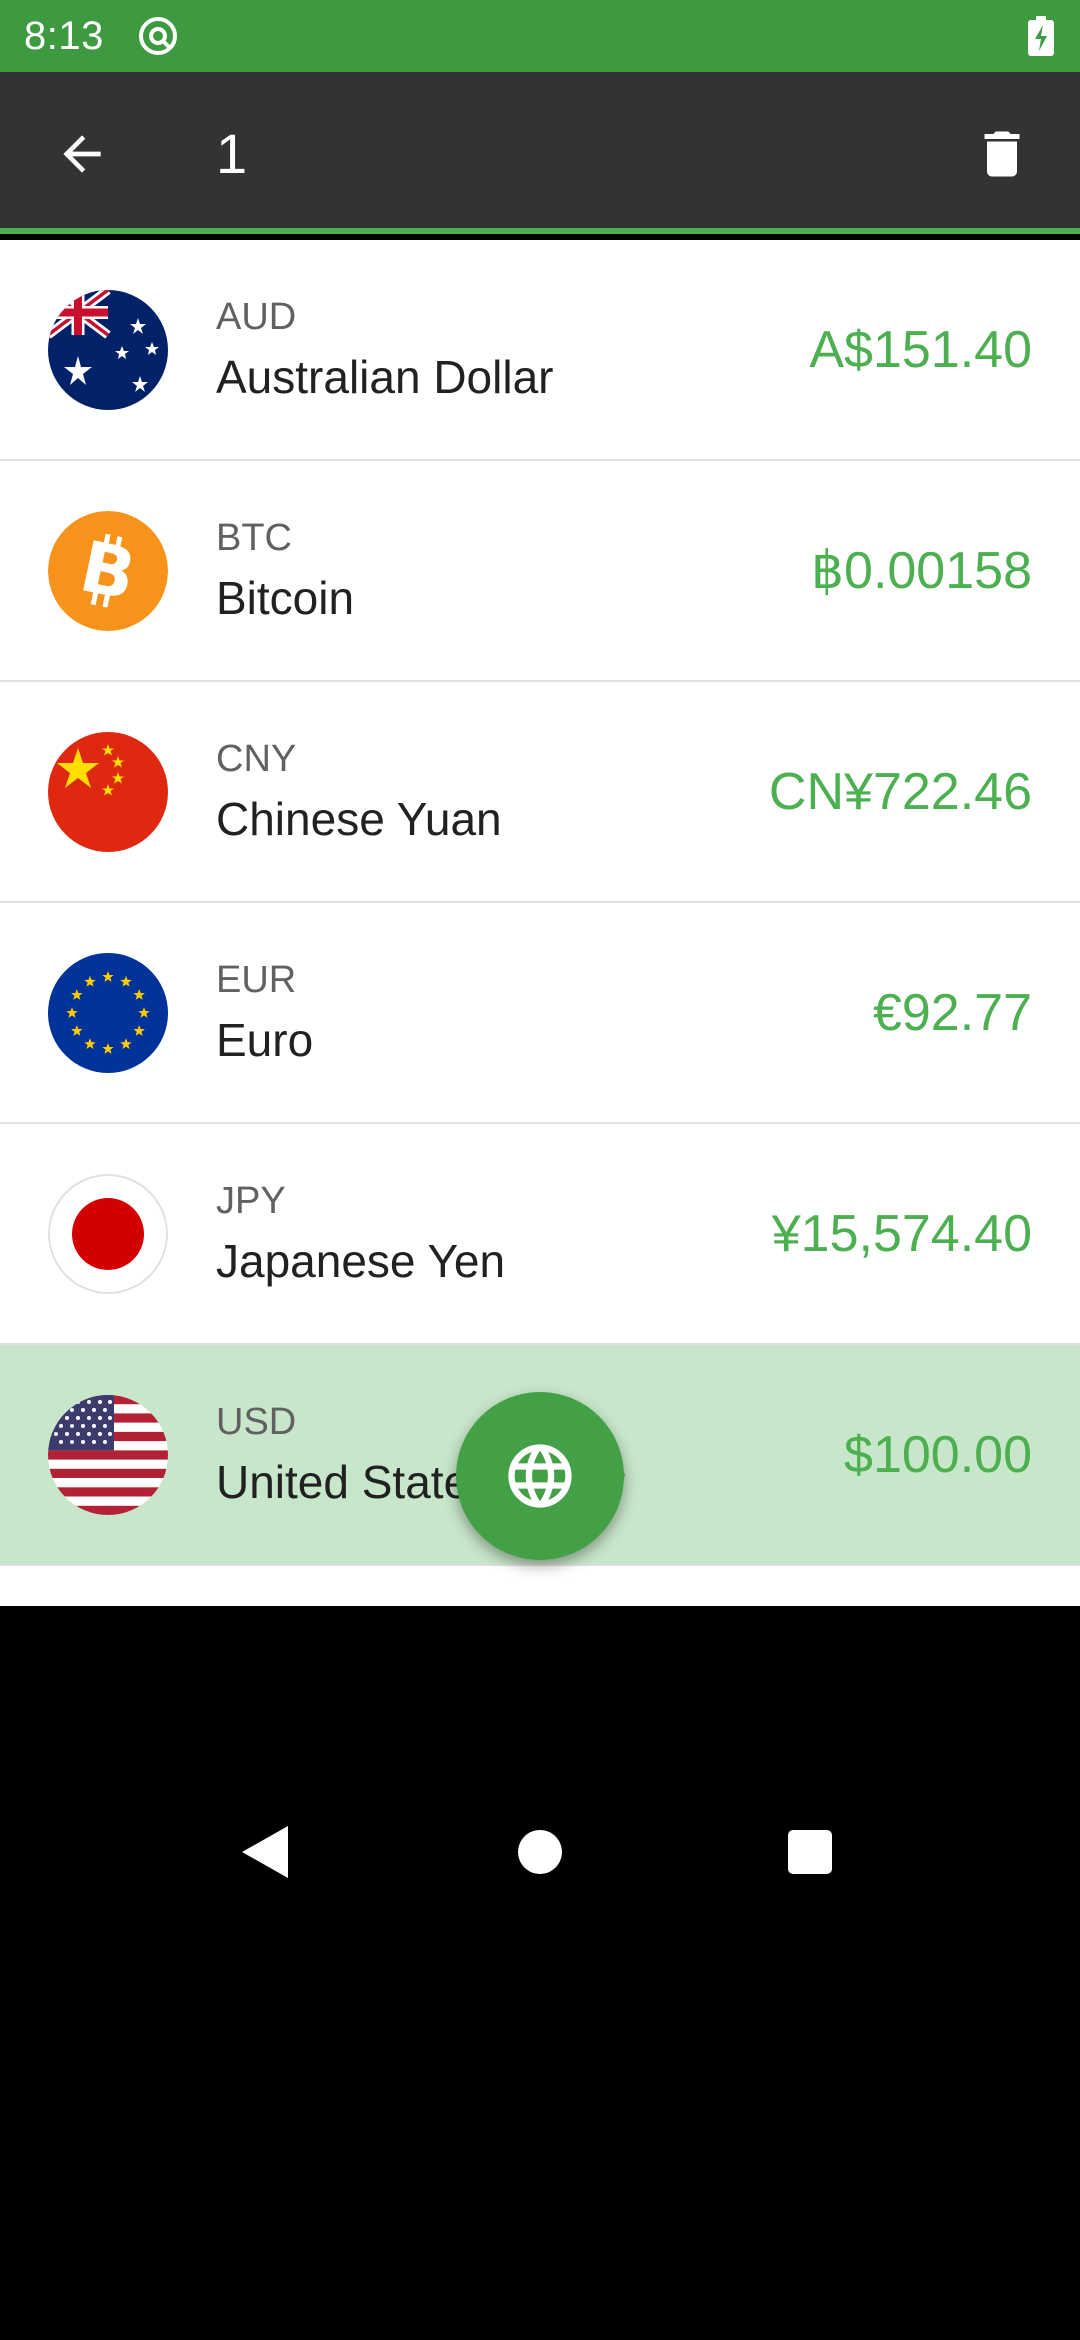 Image resolution: width=1080 pixels, height=2340 pixels. Describe the element at coordinates (108, 792) in the screenshot. I see `china-flag-icon` at that location.